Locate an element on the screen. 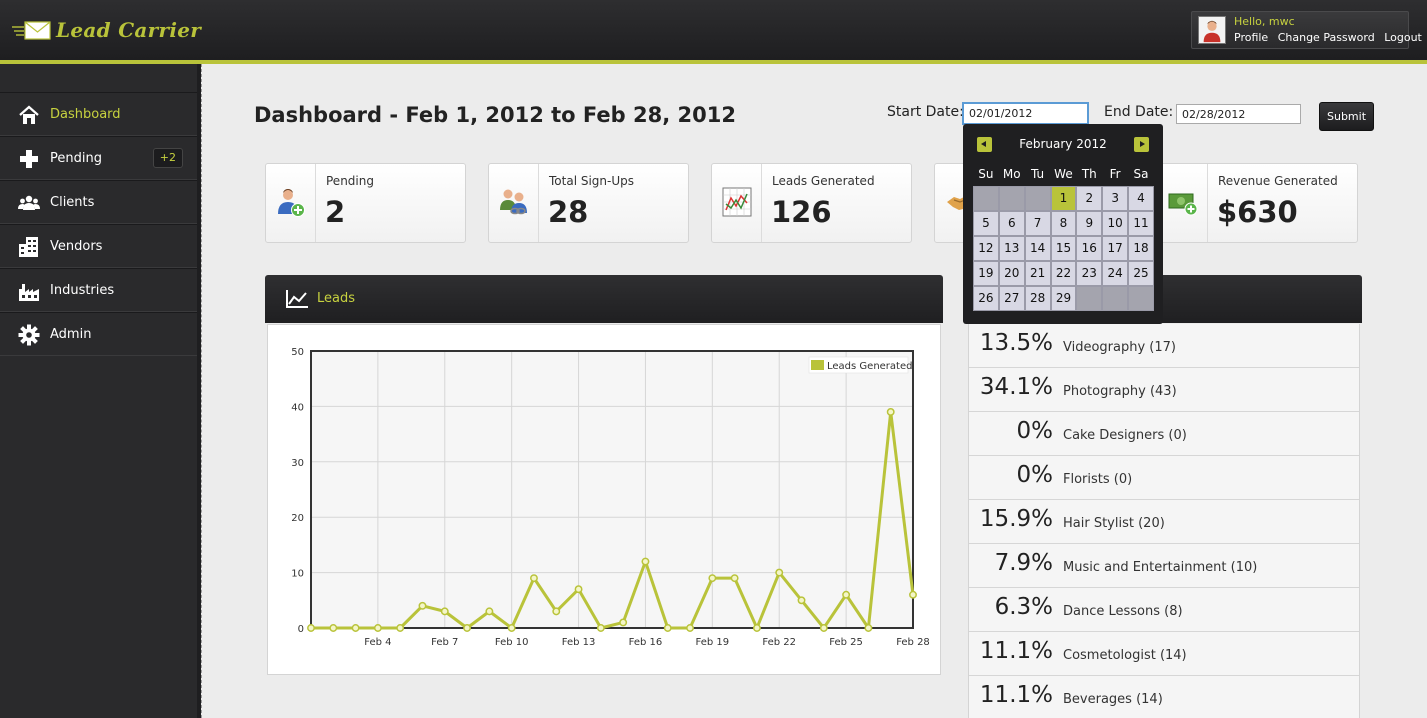 Image resolution: width=1427 pixels, height=718 pixels. pending-count-badge: +2 is located at coordinates (167, 158).